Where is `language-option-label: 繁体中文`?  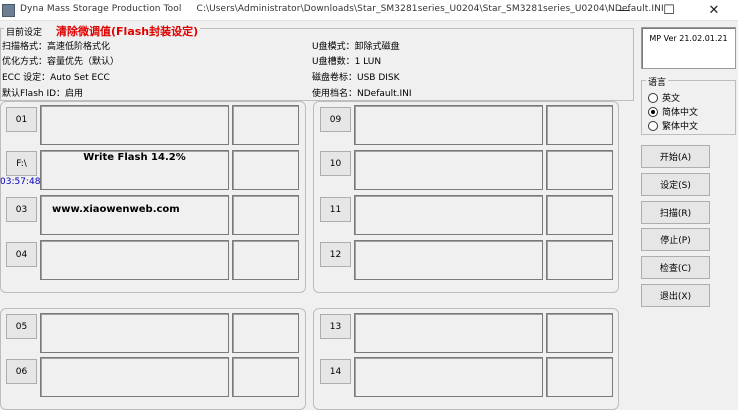
language-option-label: 繁体中文 is located at coordinates (680, 127).